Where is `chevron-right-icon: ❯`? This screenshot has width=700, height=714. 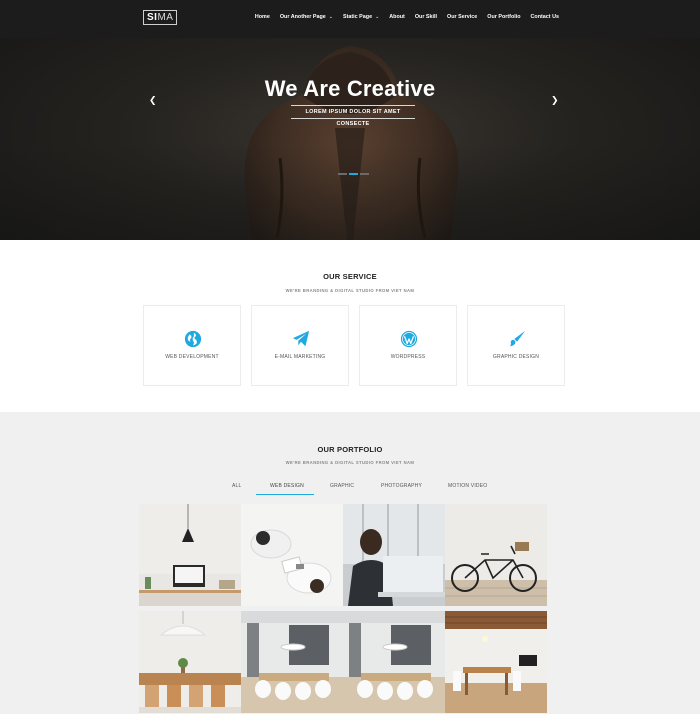 chevron-right-icon: ❯ is located at coordinates (555, 100).